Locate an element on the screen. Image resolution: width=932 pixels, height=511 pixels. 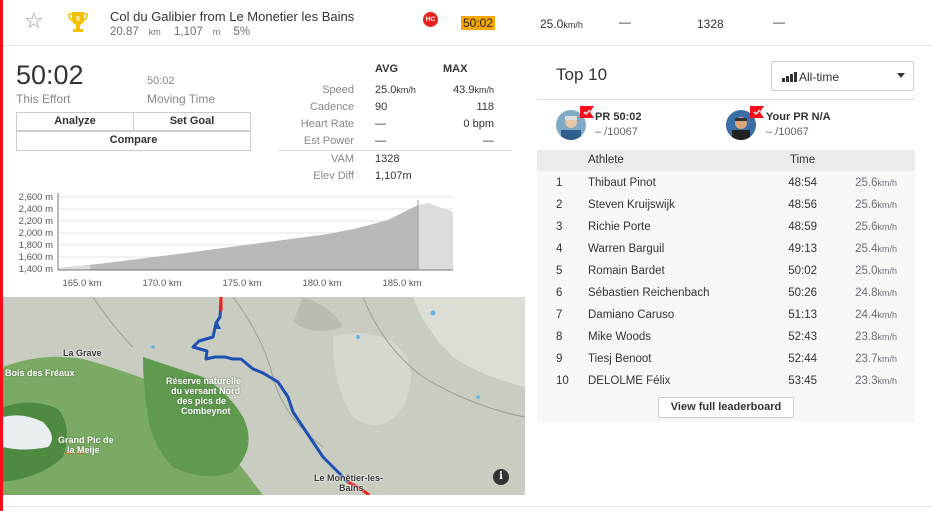
y-tick-label: 1,800 m is located at coordinates (36, 245).